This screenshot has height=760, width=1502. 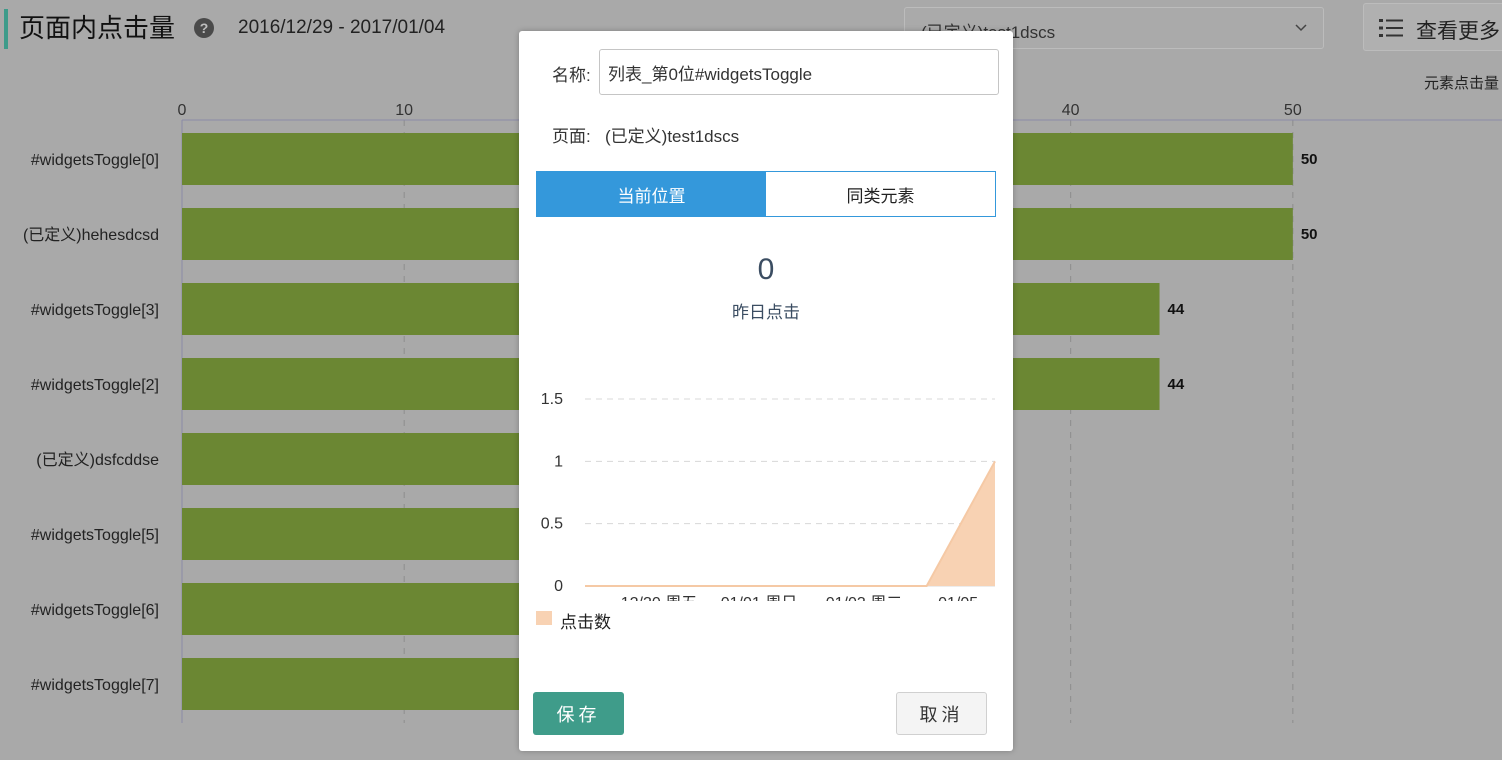 I want to click on y-tick-label: 0, so click(x=558, y=586).